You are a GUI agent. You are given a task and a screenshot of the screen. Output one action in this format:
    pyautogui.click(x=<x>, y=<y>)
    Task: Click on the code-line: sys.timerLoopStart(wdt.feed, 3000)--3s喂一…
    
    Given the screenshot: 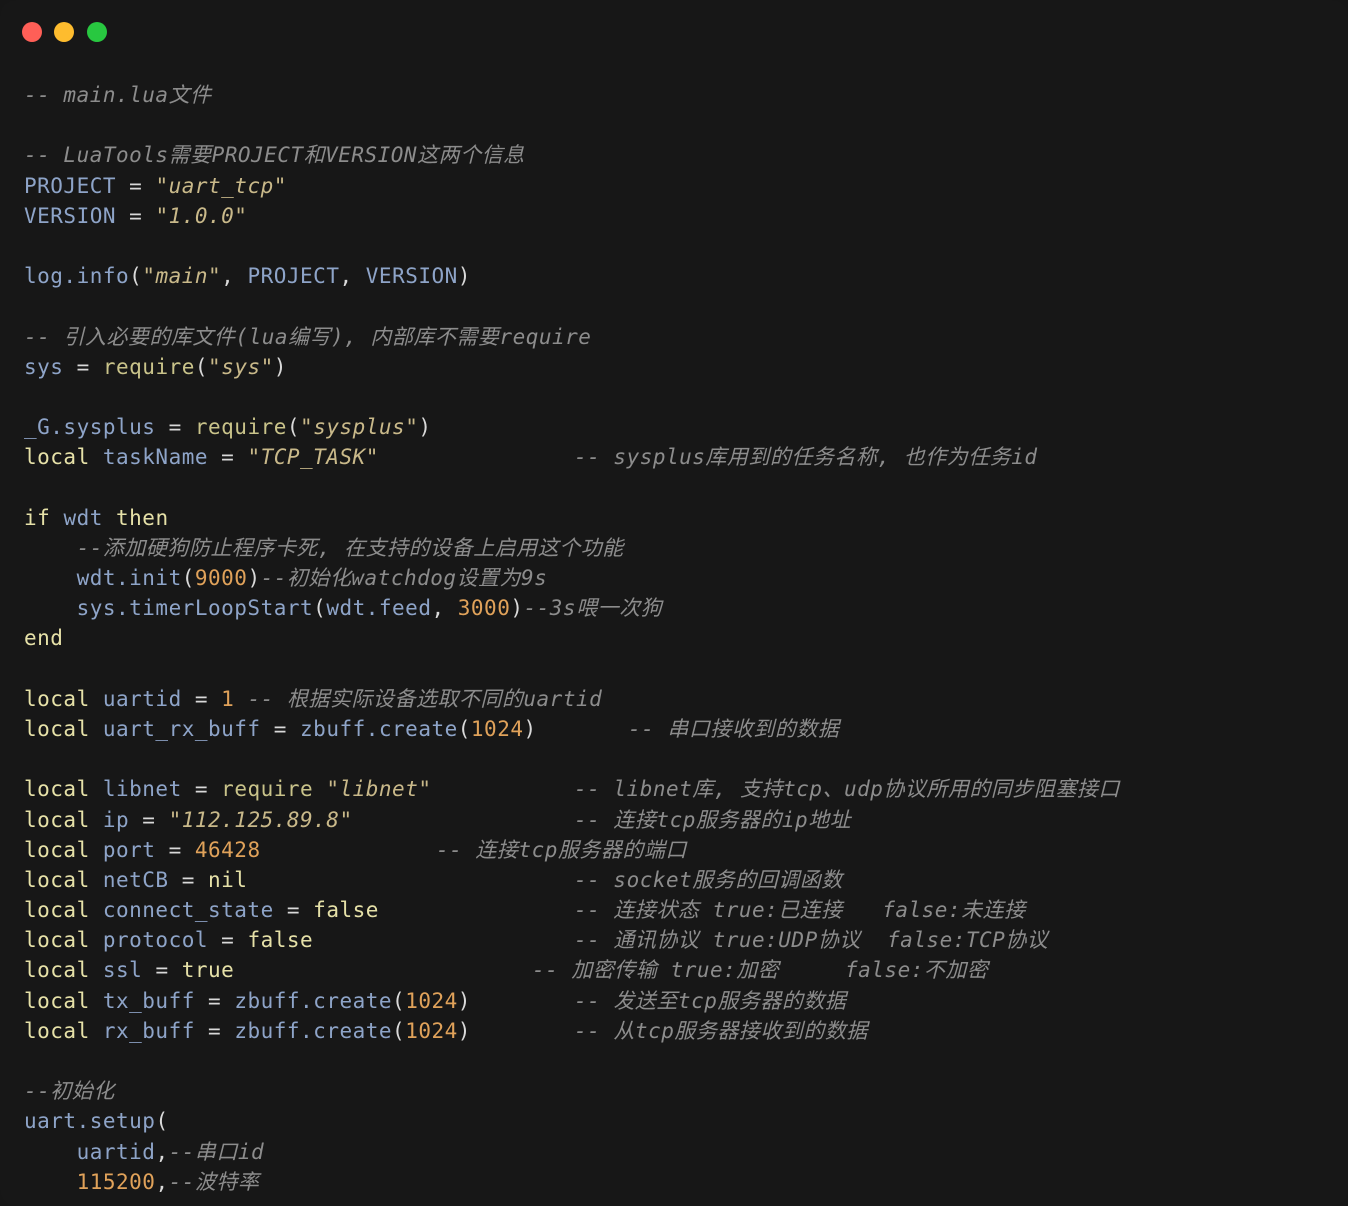 What is the action you would take?
    pyautogui.click(x=686, y=608)
    